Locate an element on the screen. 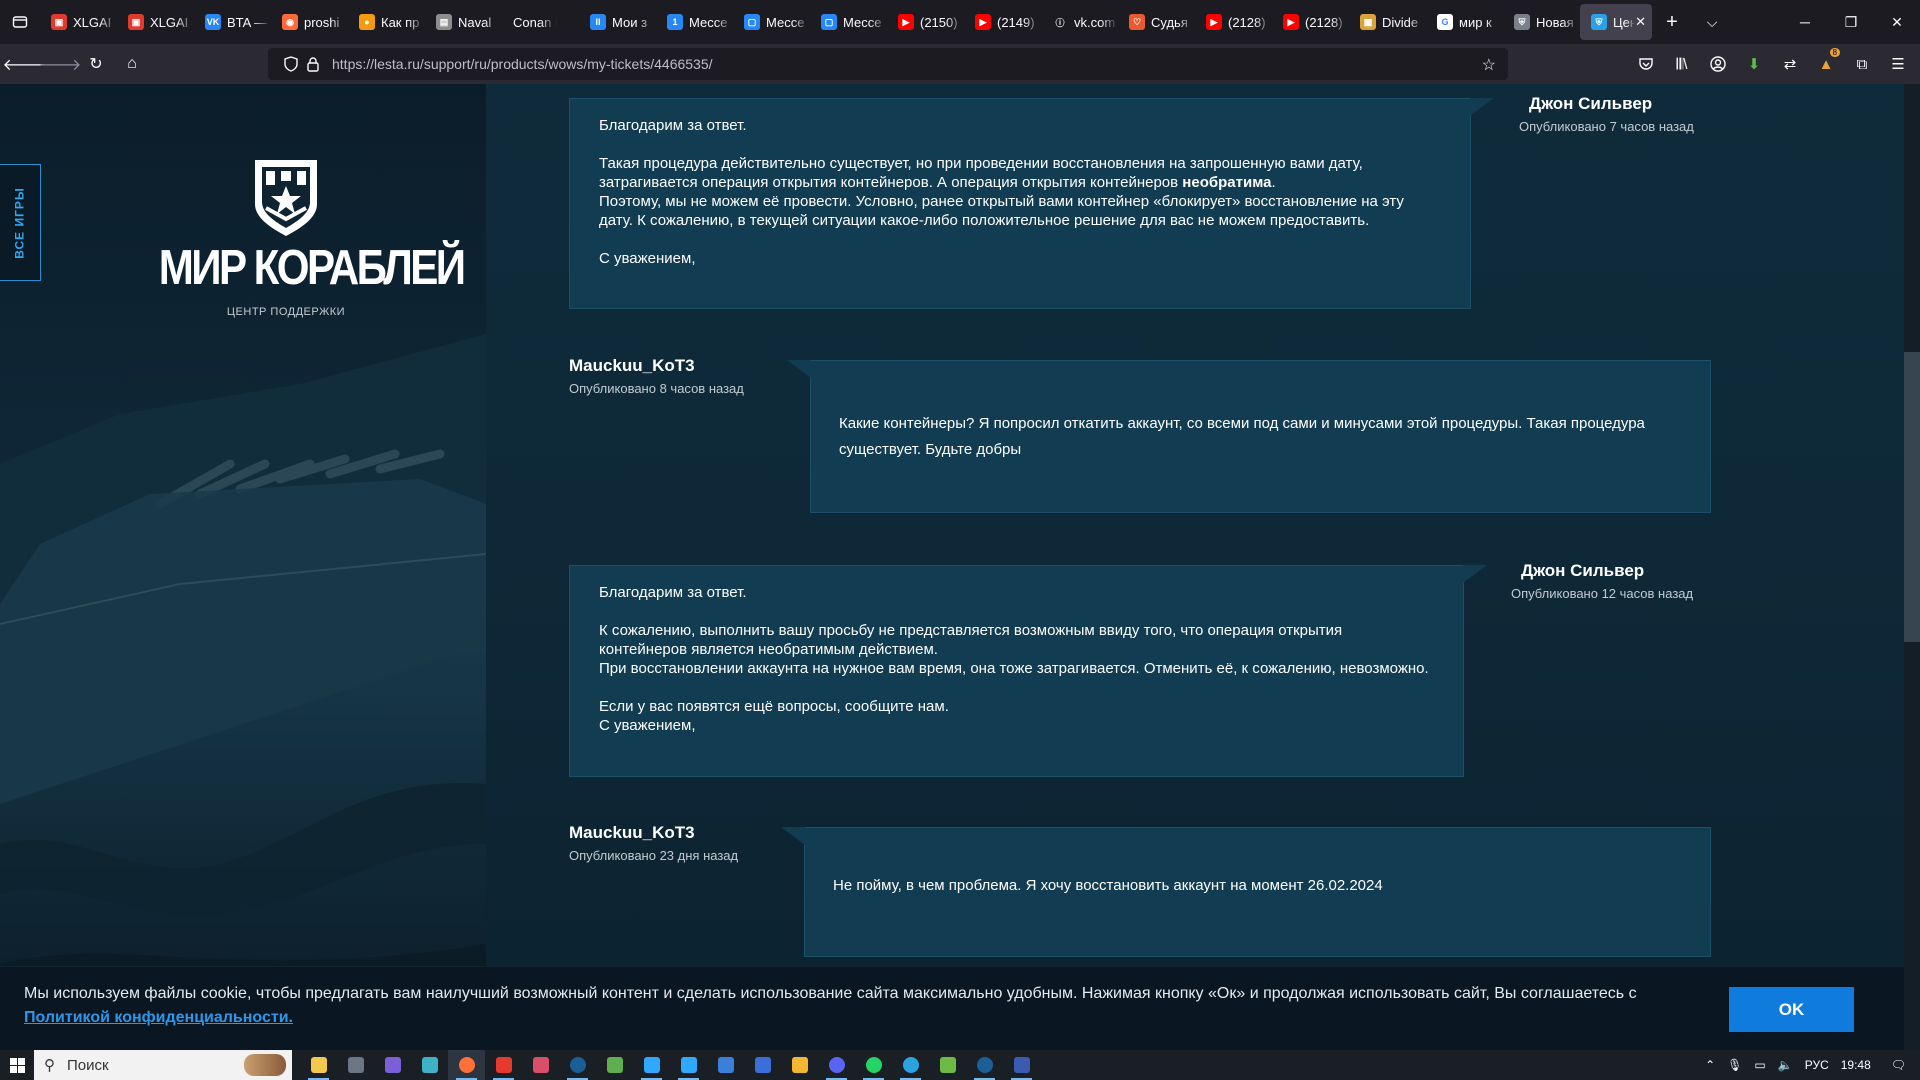  list-all-tabs-button: ⌵ is located at coordinates (1712, 22).